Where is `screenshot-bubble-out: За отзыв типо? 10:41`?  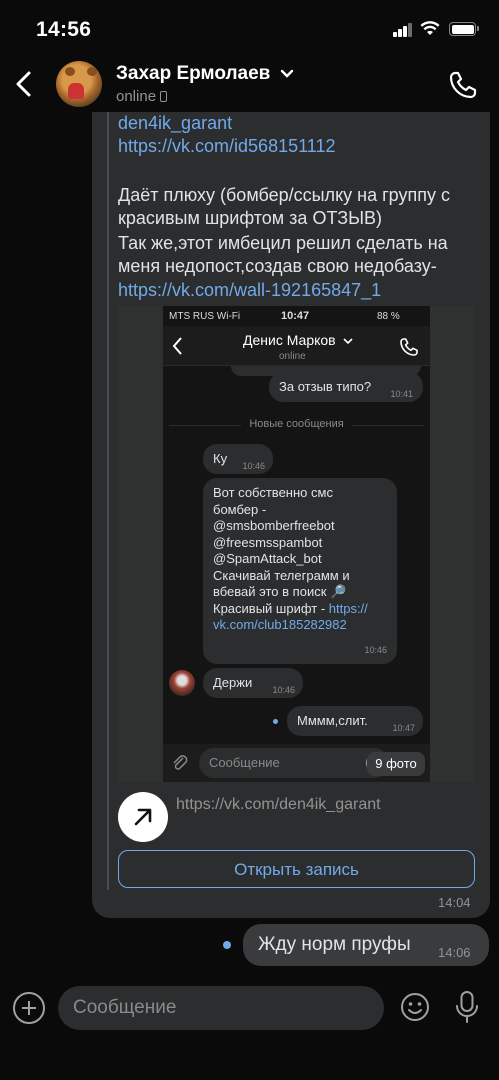
screenshot-bubble-out: За отзыв типо? 10:41 is located at coordinates (346, 387).